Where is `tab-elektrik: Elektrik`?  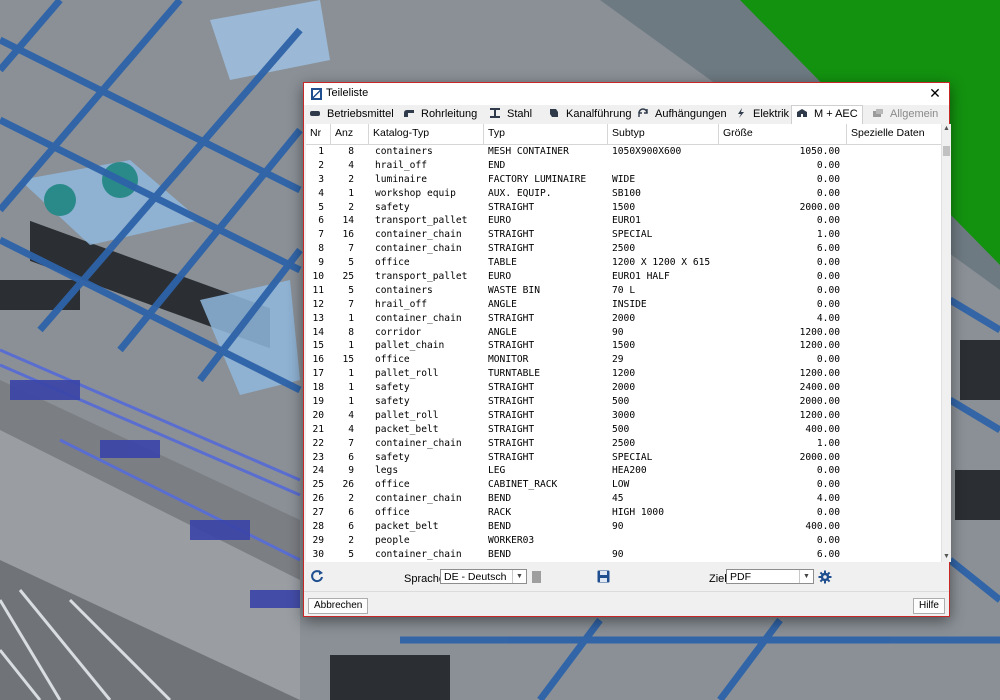 tab-elektrik: Elektrik is located at coordinates (762, 114).